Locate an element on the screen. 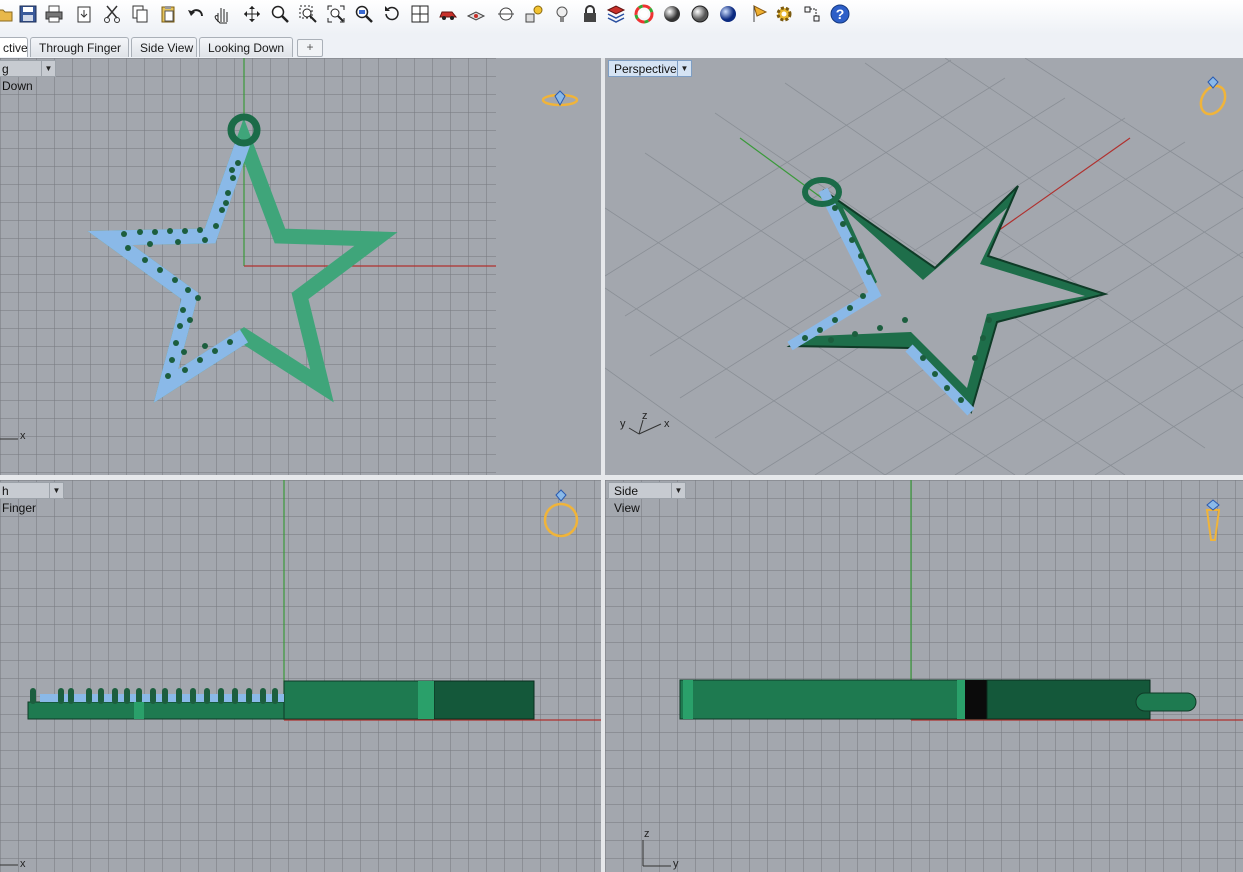  viewport-splitter-vertical is located at coordinates (603, 465).